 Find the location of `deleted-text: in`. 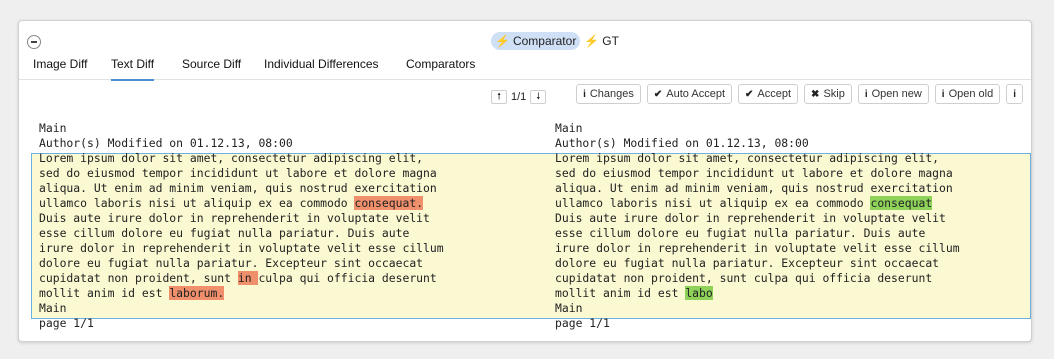

deleted-text: in is located at coordinates (248, 278).